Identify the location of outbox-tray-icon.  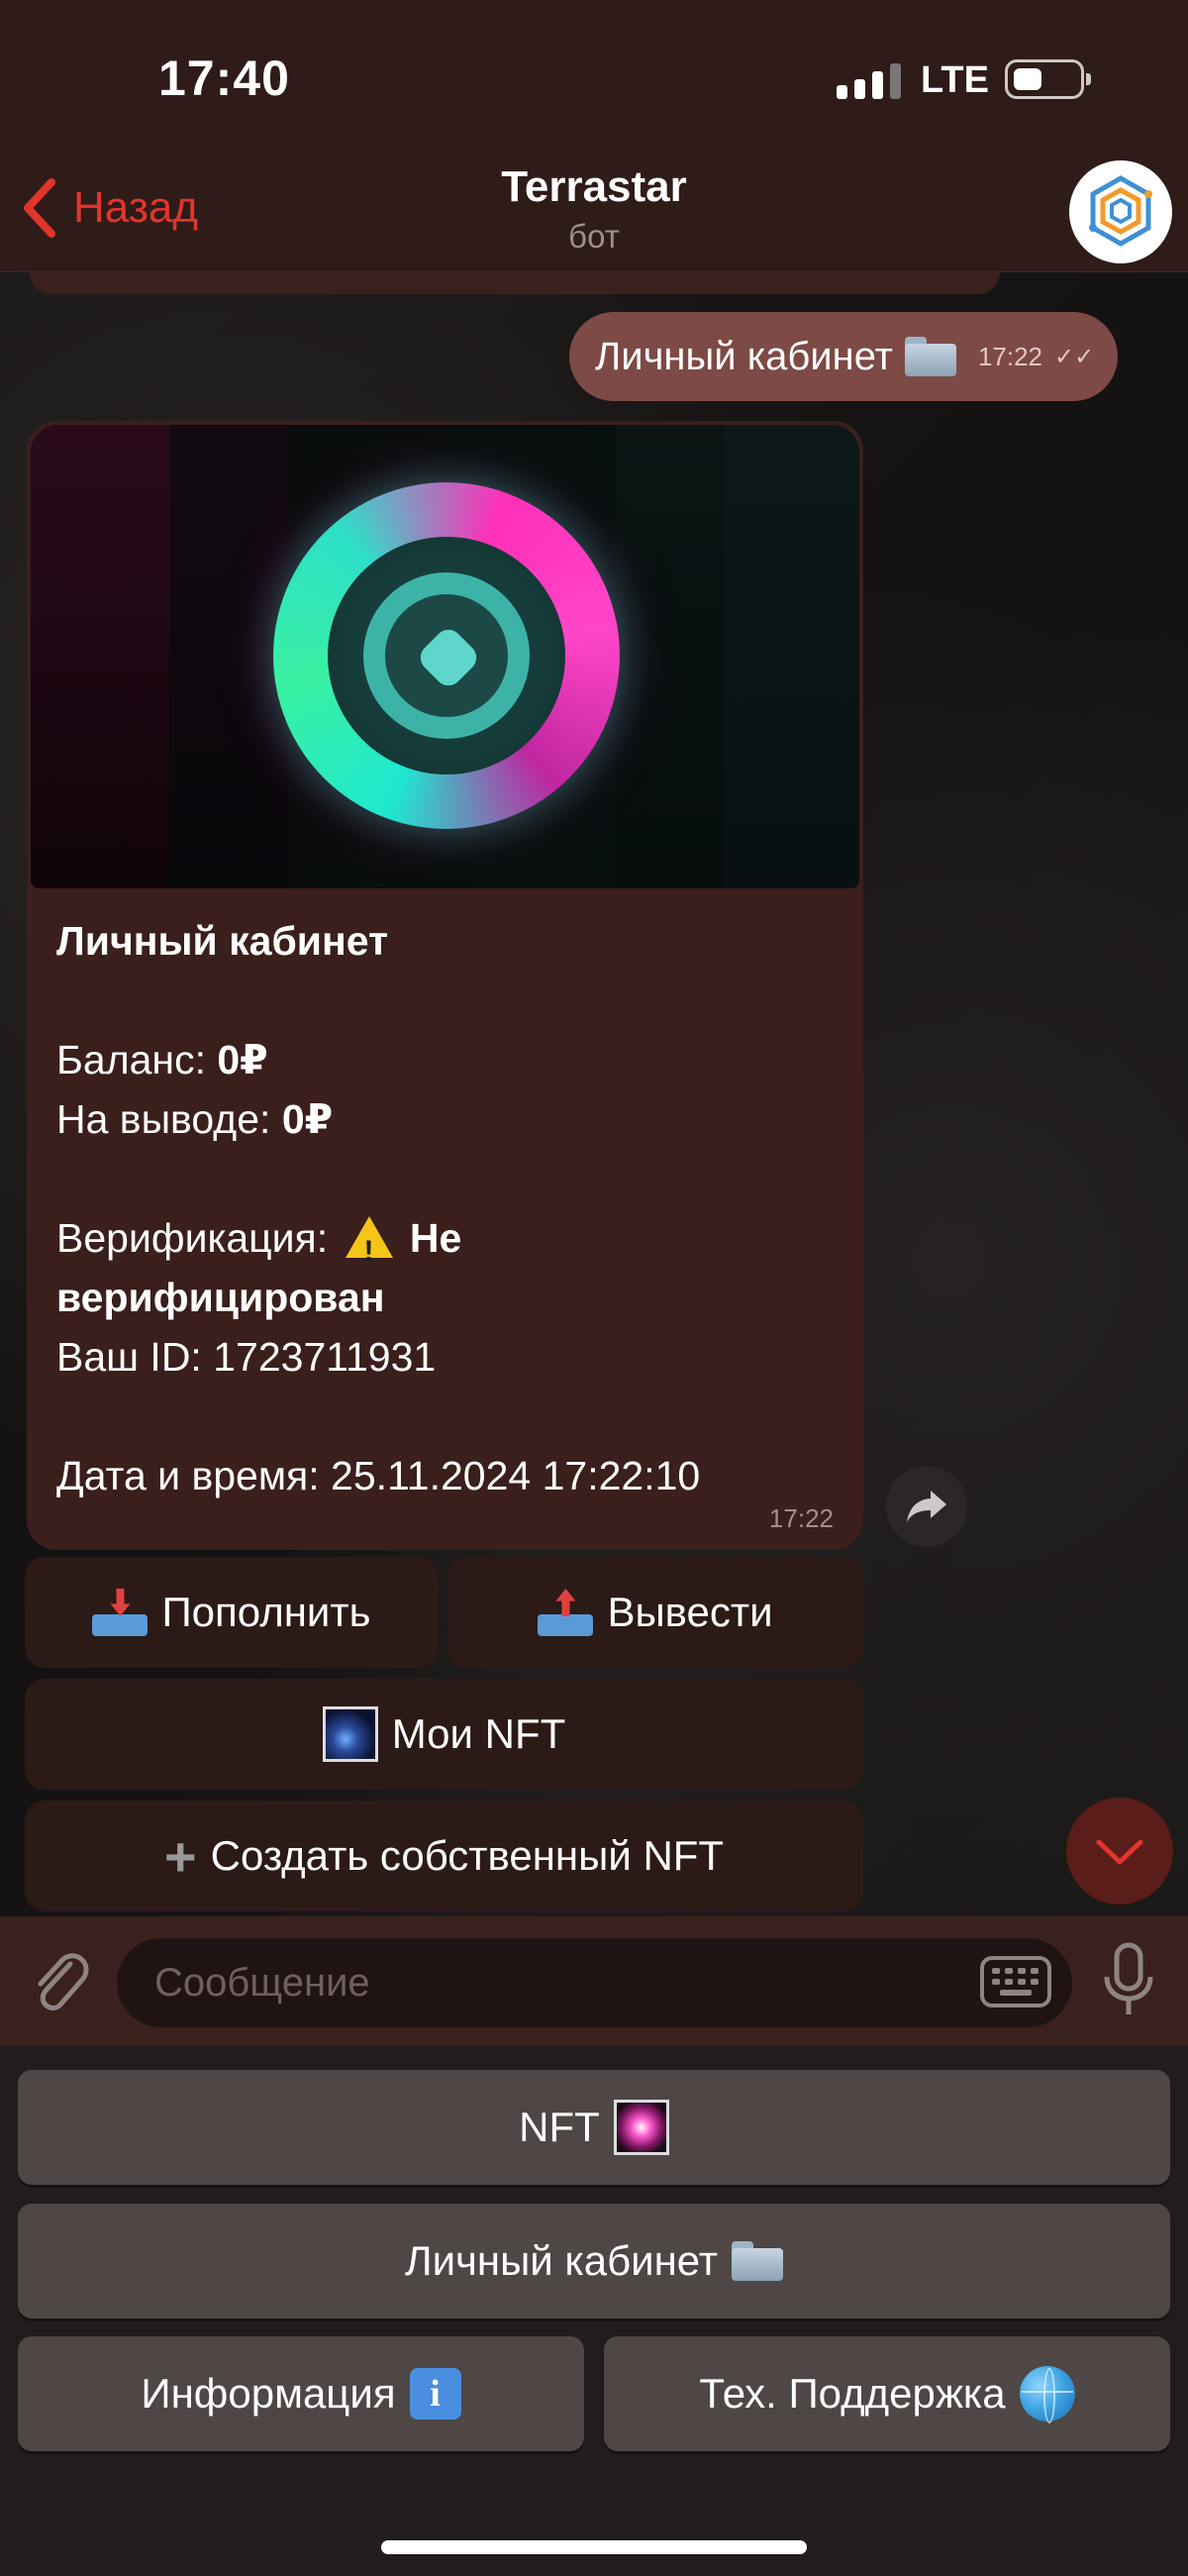
(566, 1612).